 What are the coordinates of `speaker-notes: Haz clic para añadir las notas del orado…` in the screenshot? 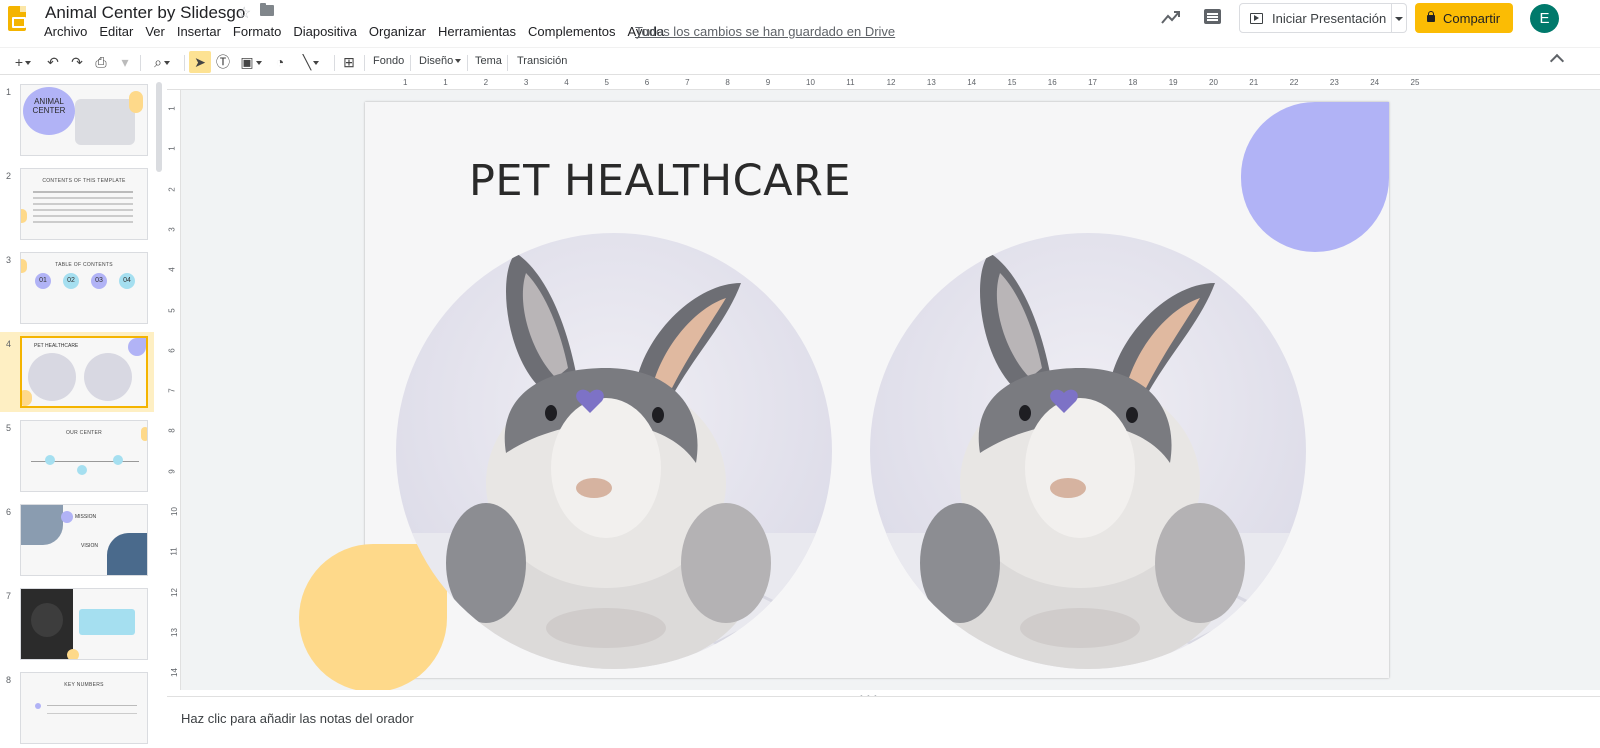 It's located at (883, 714).